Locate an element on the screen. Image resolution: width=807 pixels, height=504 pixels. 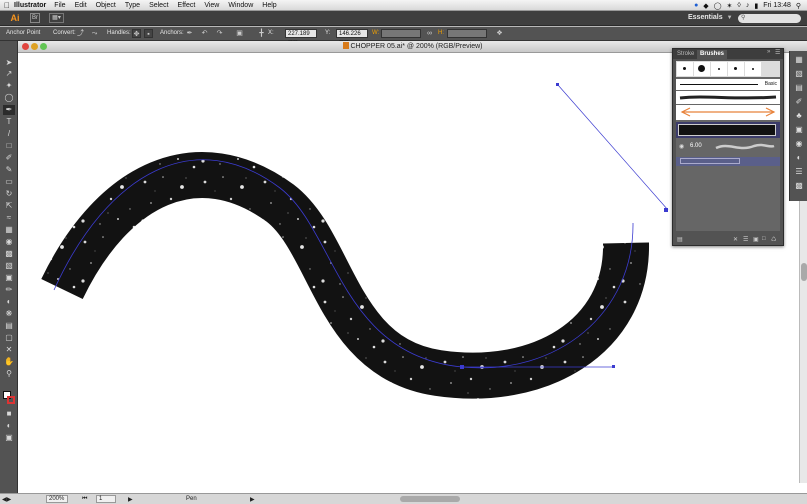
color-mode-icon: ■ is located at coordinates (9, 414).